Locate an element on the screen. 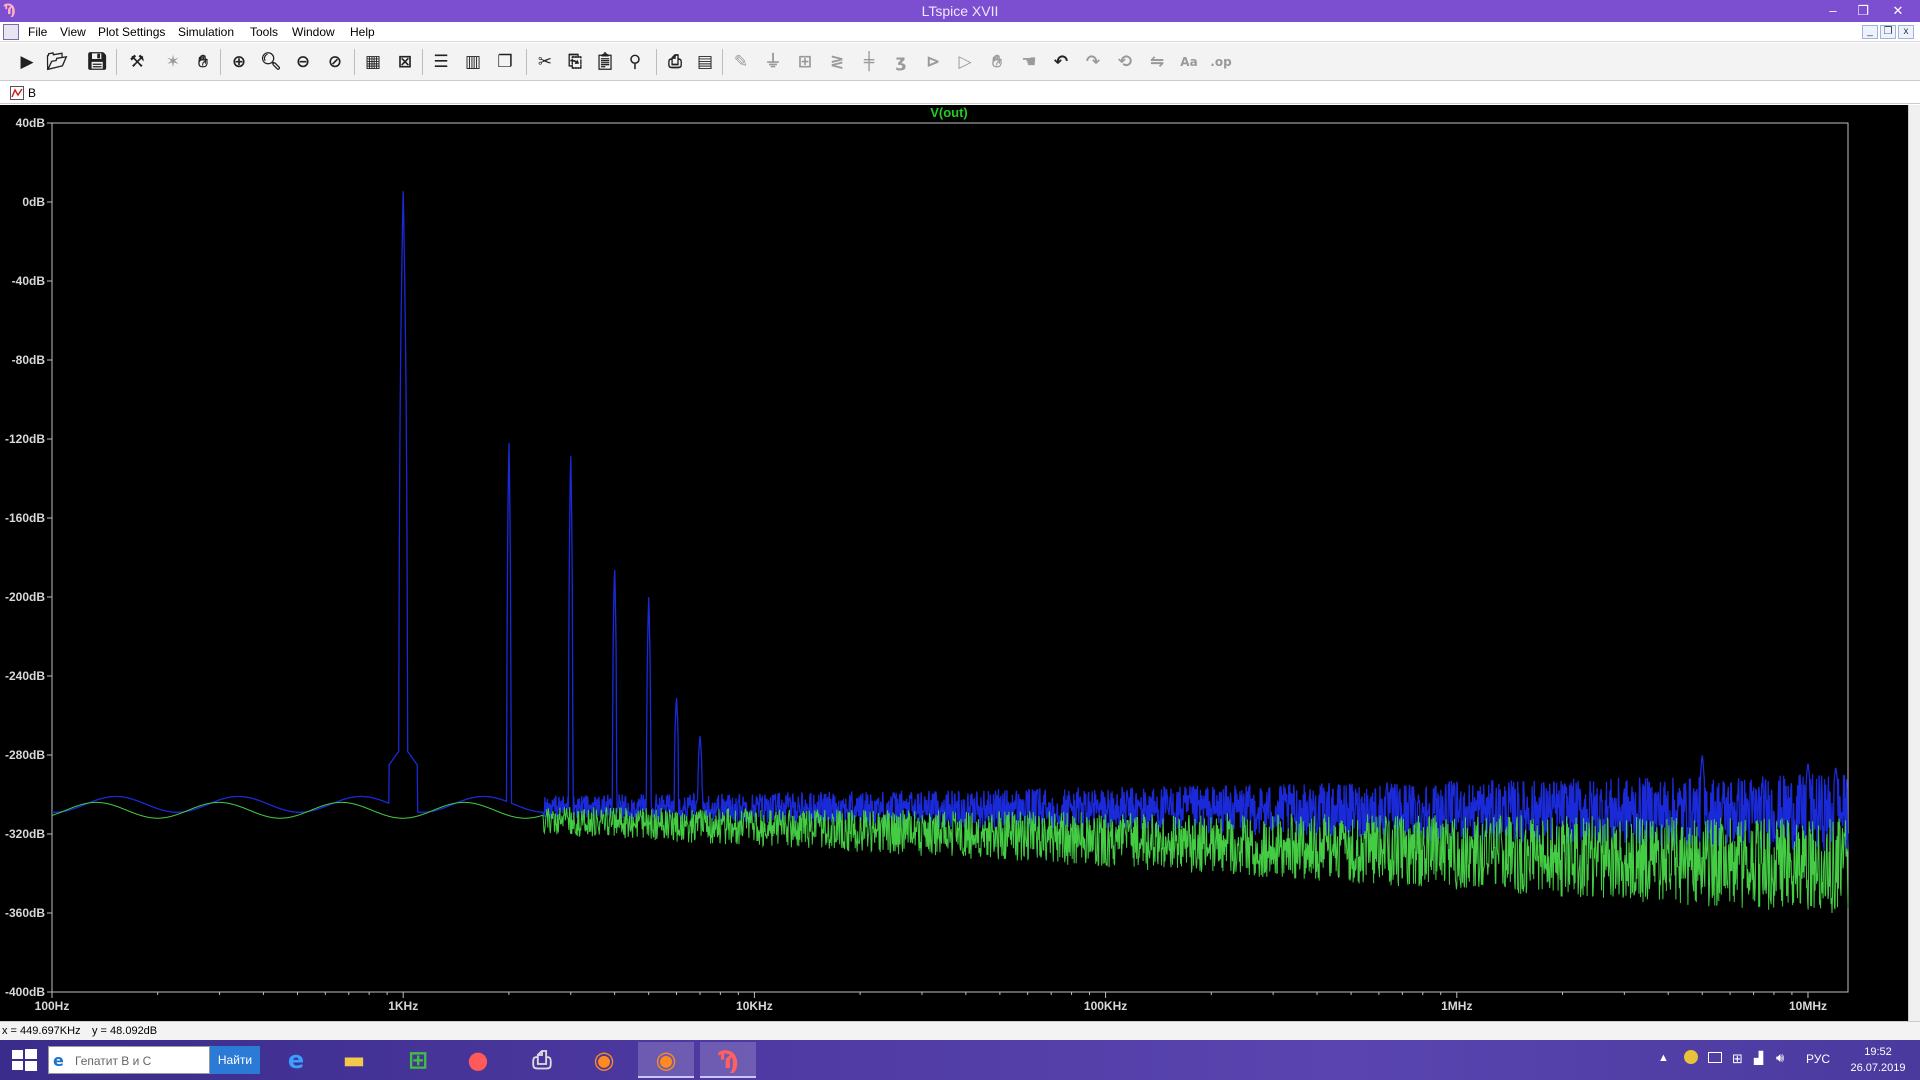 The image size is (1920, 1080). tile-vertical-icon: ▥ is located at coordinates (473, 62).